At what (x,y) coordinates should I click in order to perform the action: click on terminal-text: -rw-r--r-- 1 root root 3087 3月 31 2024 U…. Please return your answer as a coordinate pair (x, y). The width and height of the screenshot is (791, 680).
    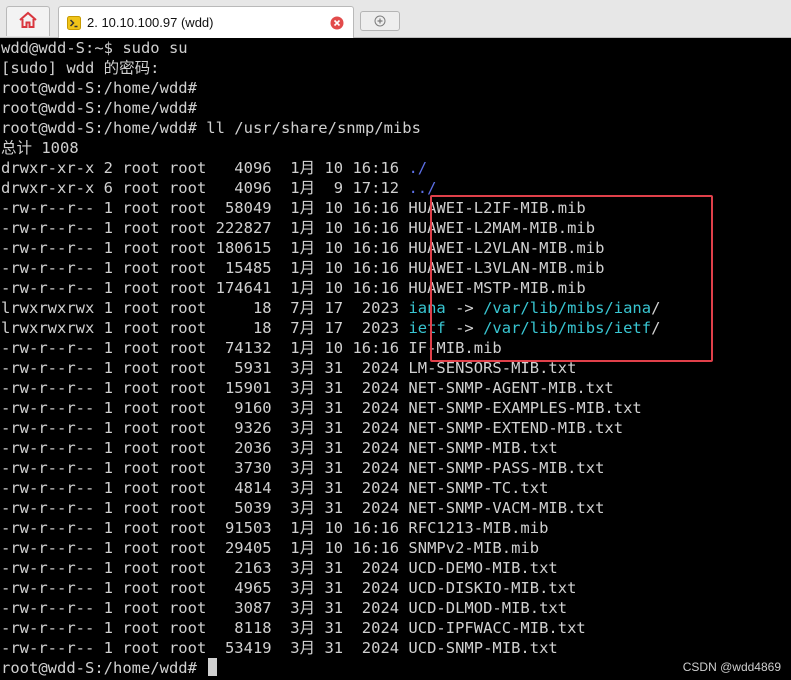
    Looking at the image, I should click on (284, 608).